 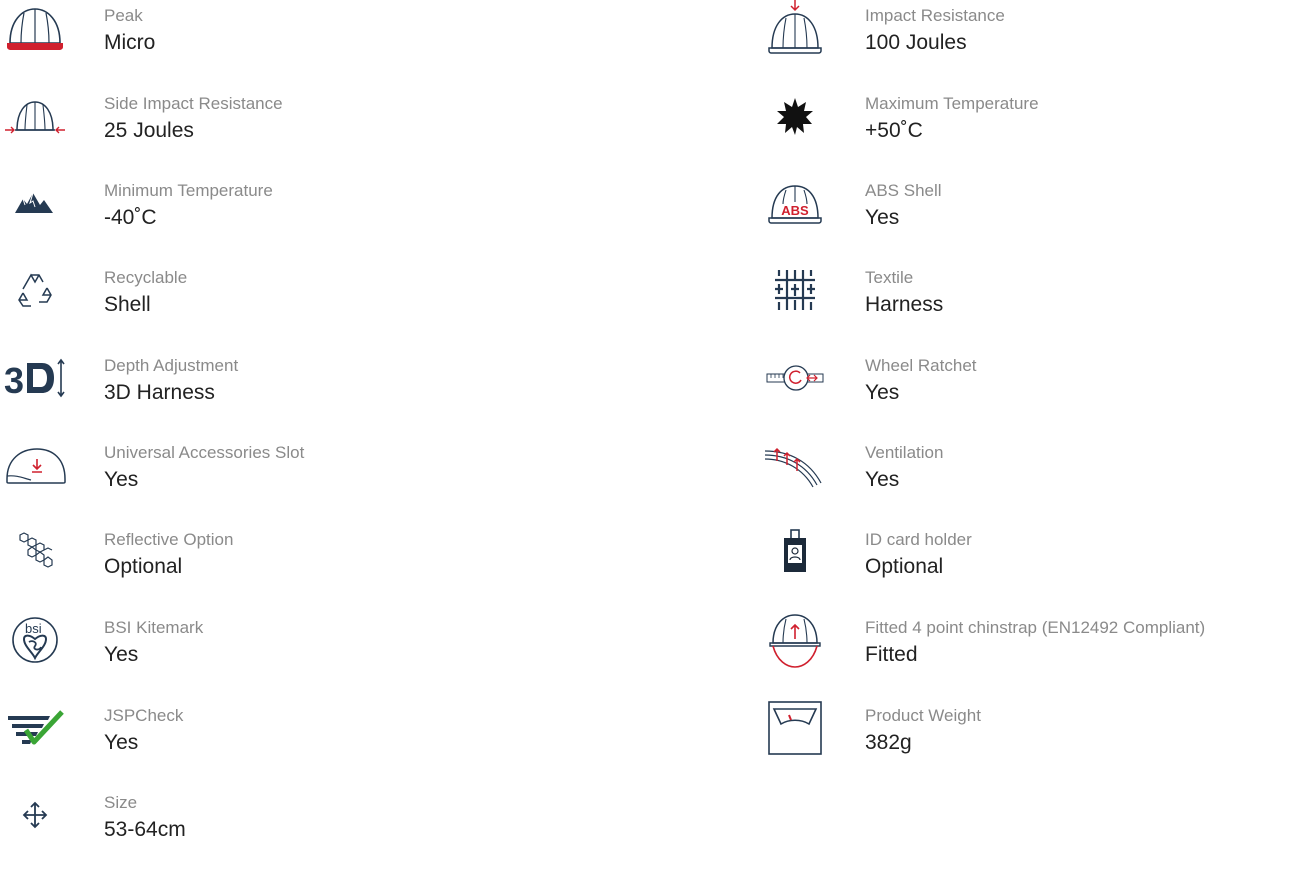 I want to click on spec-label: Ventilation, so click(x=904, y=452).